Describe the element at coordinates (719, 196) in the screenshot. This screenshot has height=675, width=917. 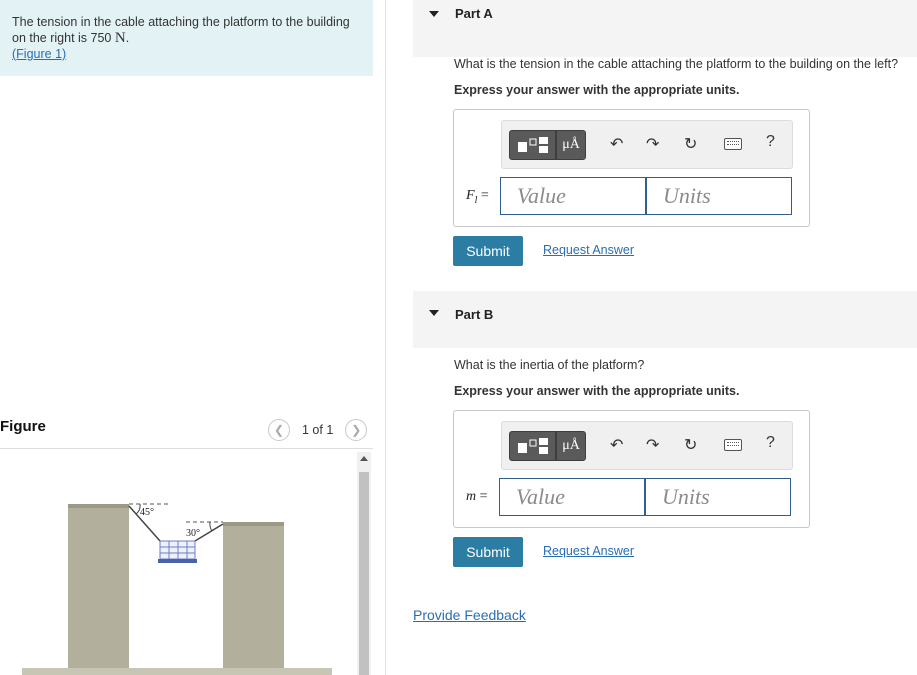
I see `part-a-units-input: Units` at that location.